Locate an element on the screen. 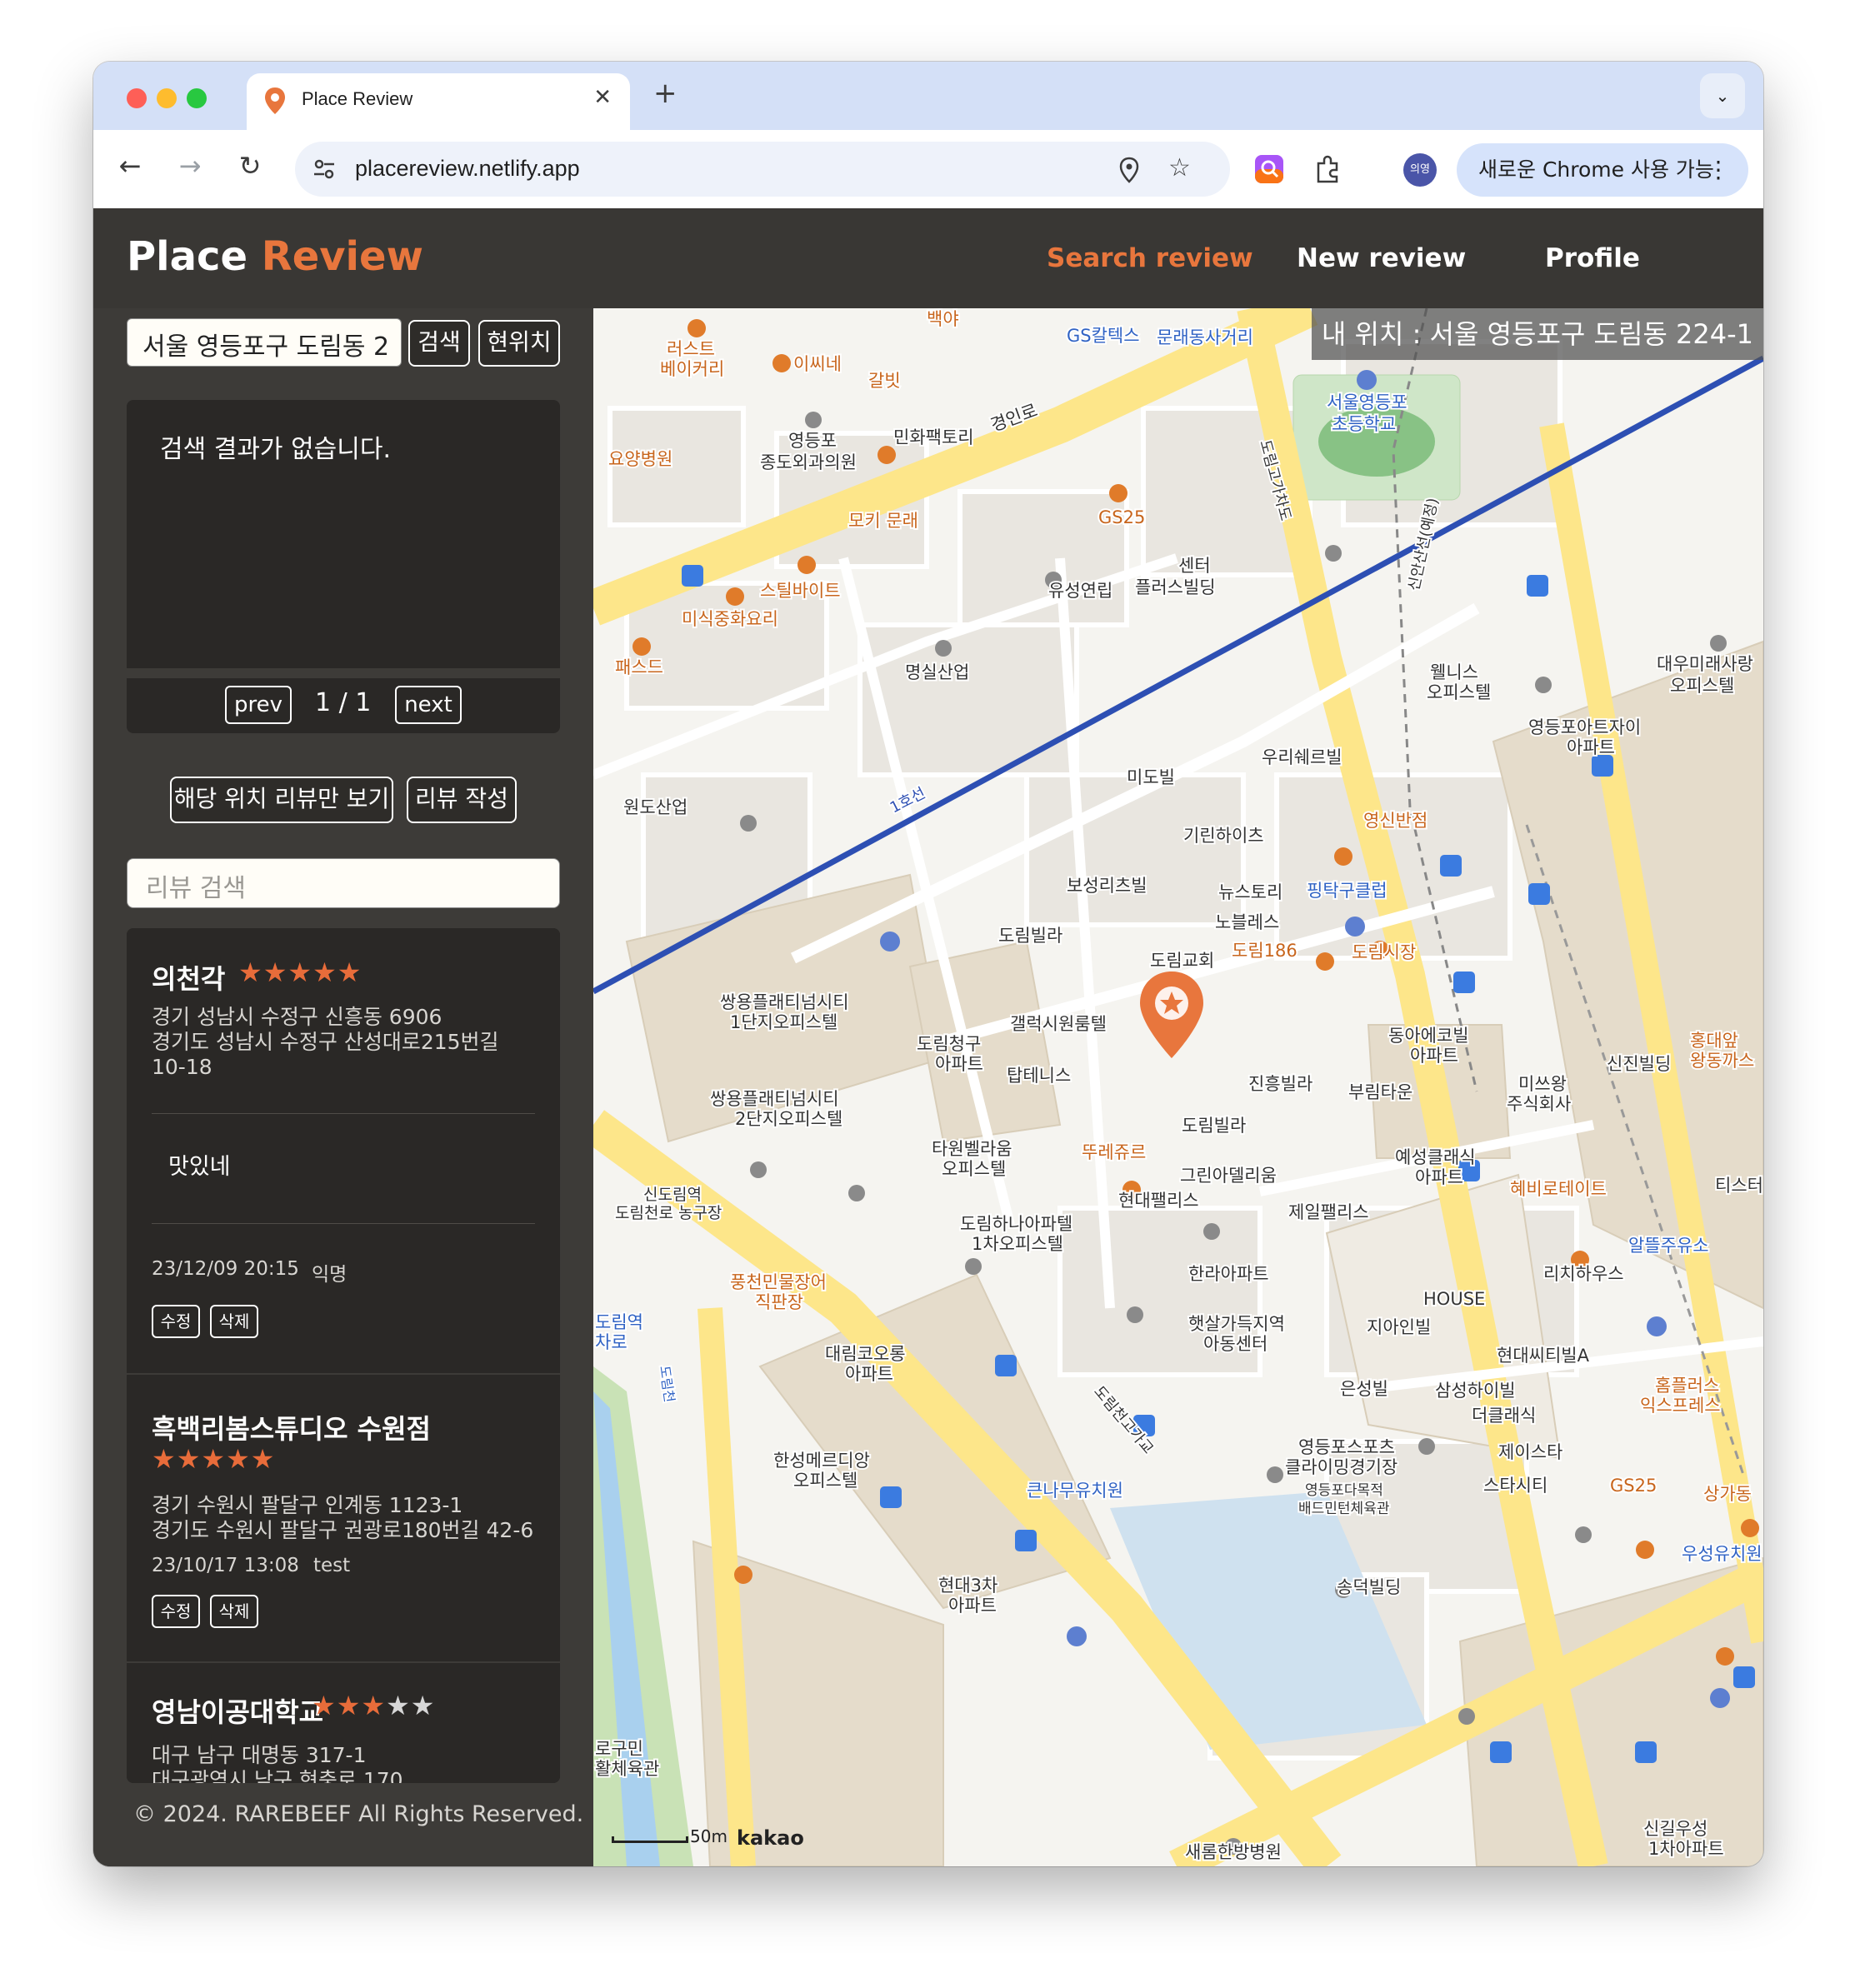 This screenshot has width=1855, height=1988. map-label: 익스프레스 is located at coordinates (1680, 1406).